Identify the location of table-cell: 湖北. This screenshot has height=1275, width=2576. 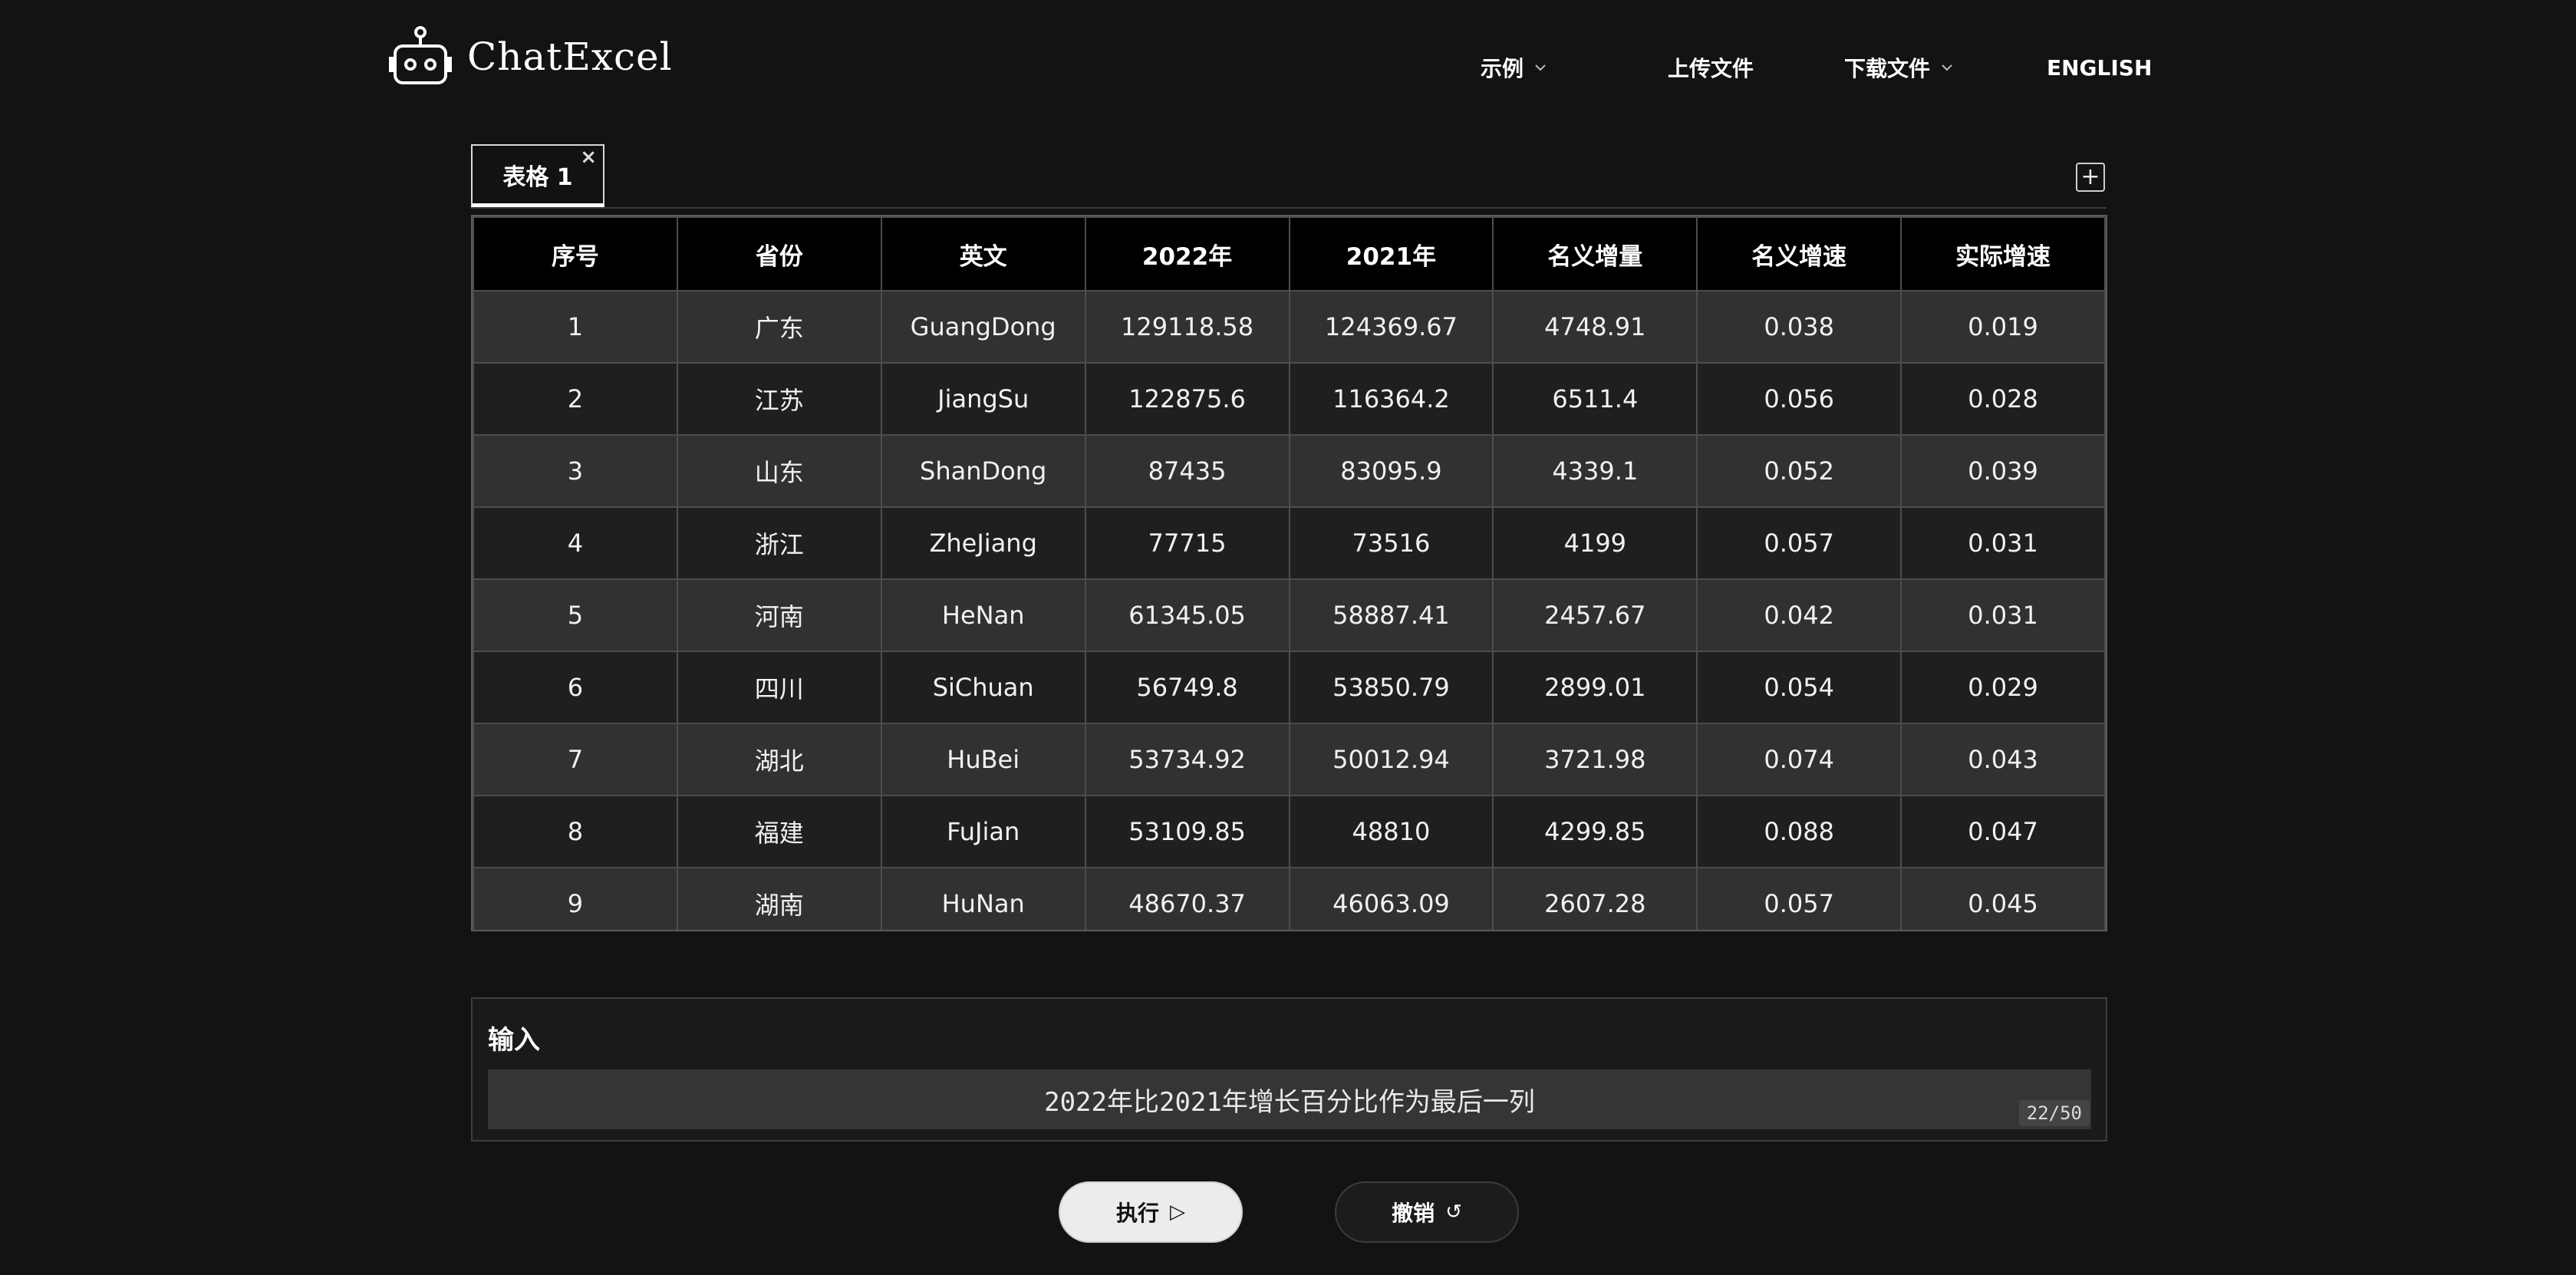
(779, 759).